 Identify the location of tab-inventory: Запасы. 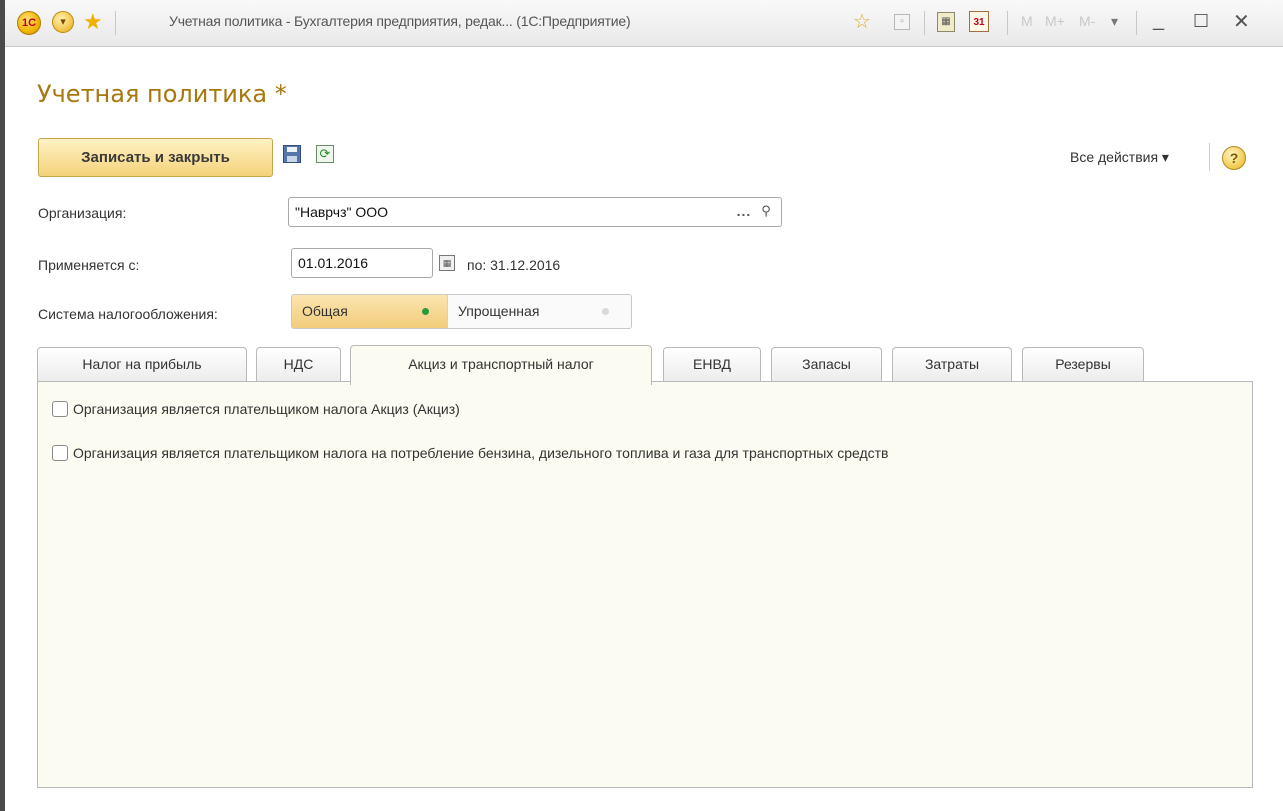
(826, 364).